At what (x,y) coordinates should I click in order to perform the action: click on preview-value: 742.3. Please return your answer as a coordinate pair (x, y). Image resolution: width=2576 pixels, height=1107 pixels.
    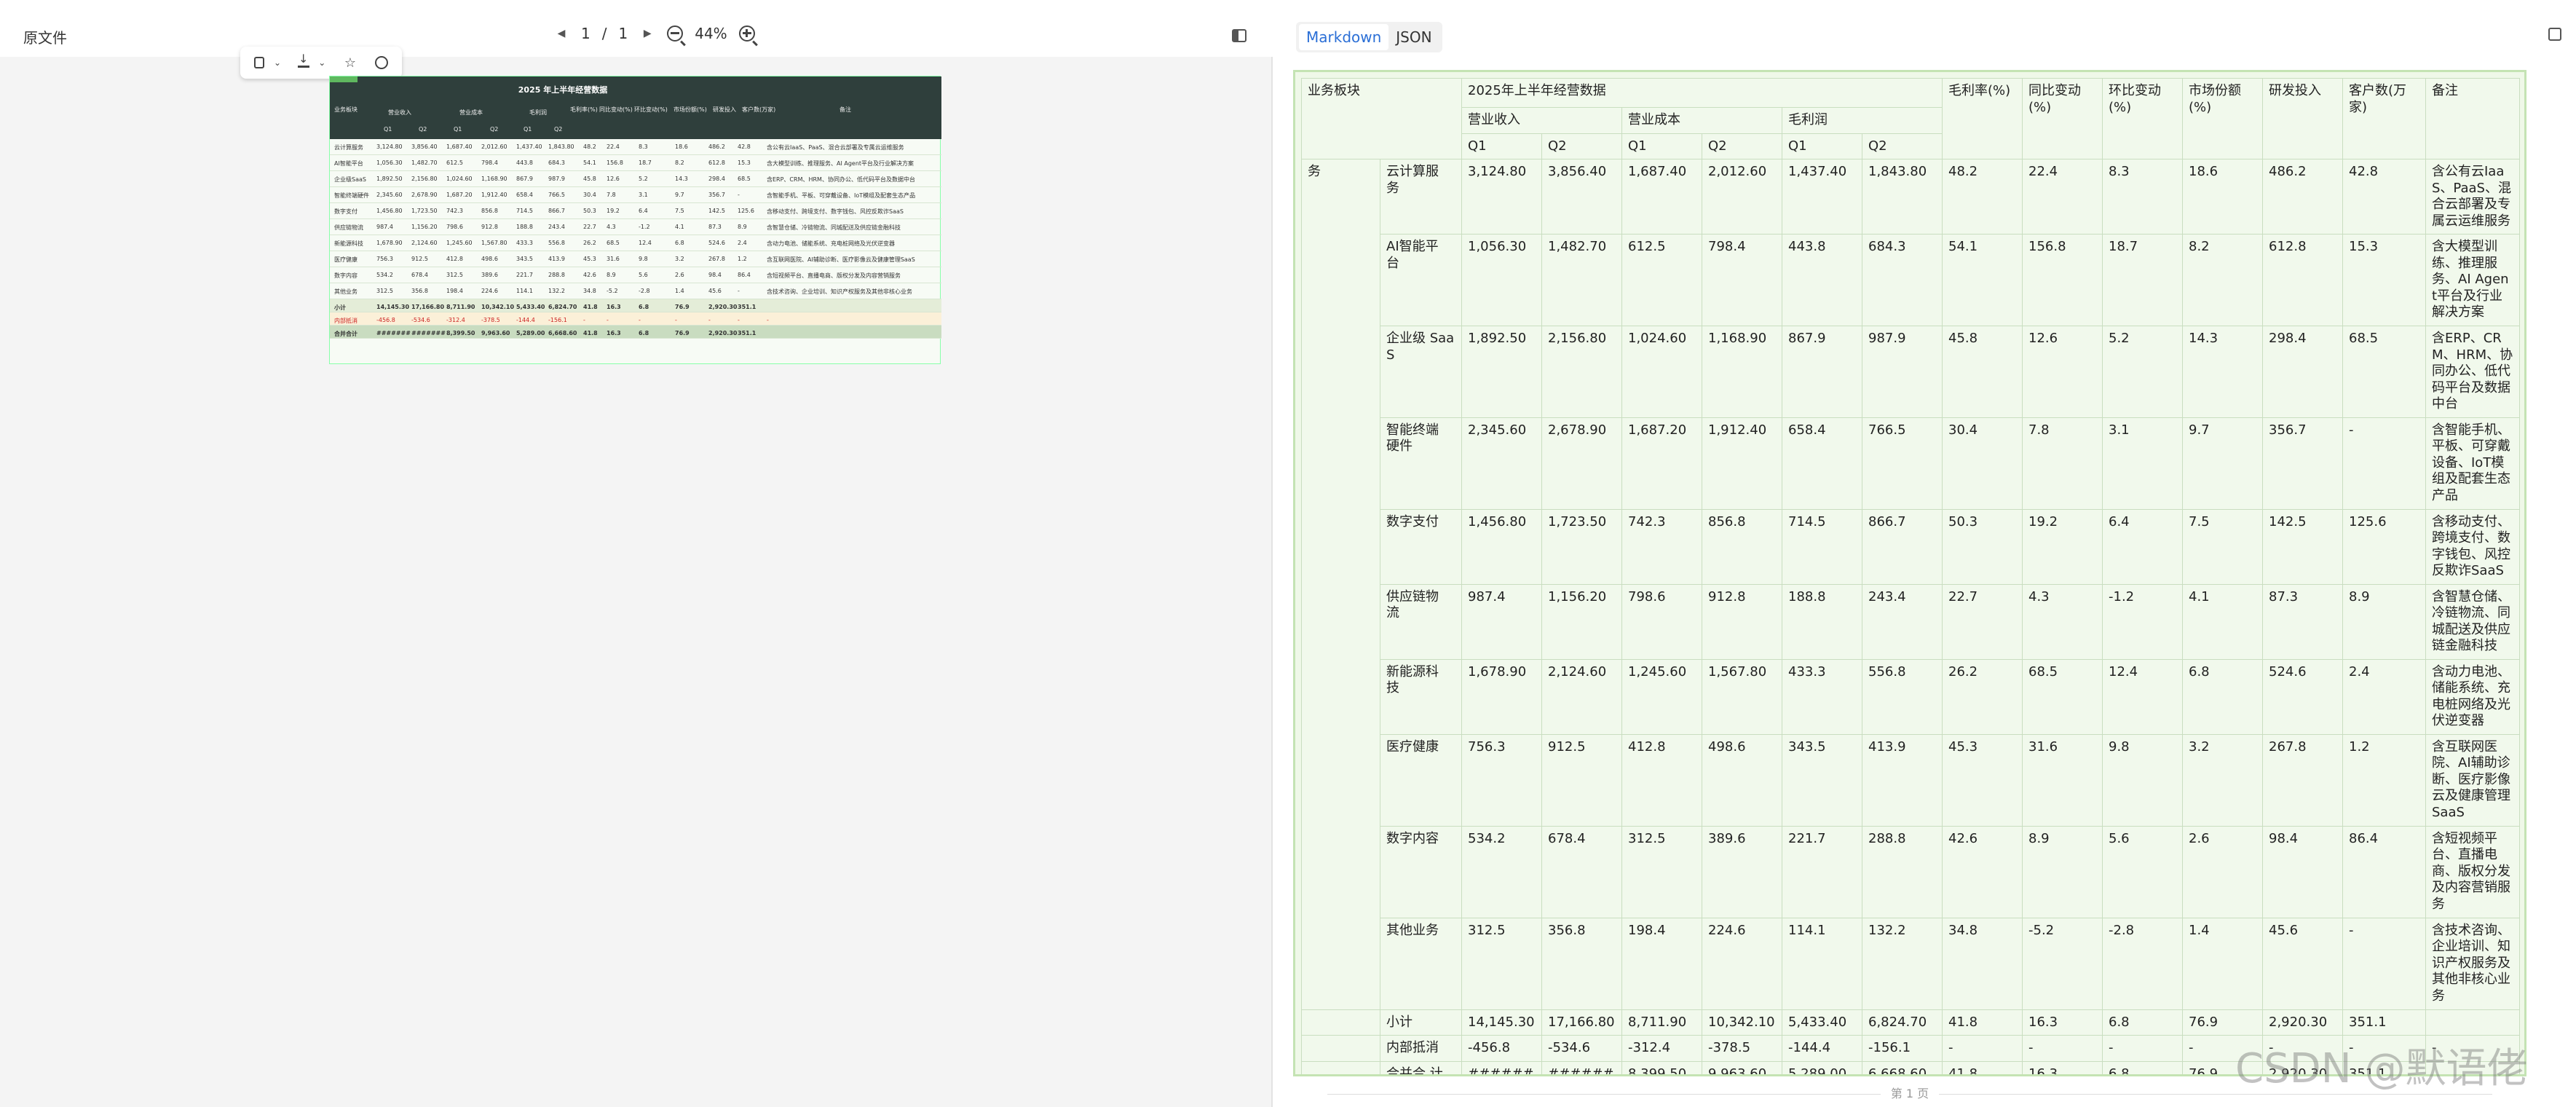
    Looking at the image, I should click on (454, 211).